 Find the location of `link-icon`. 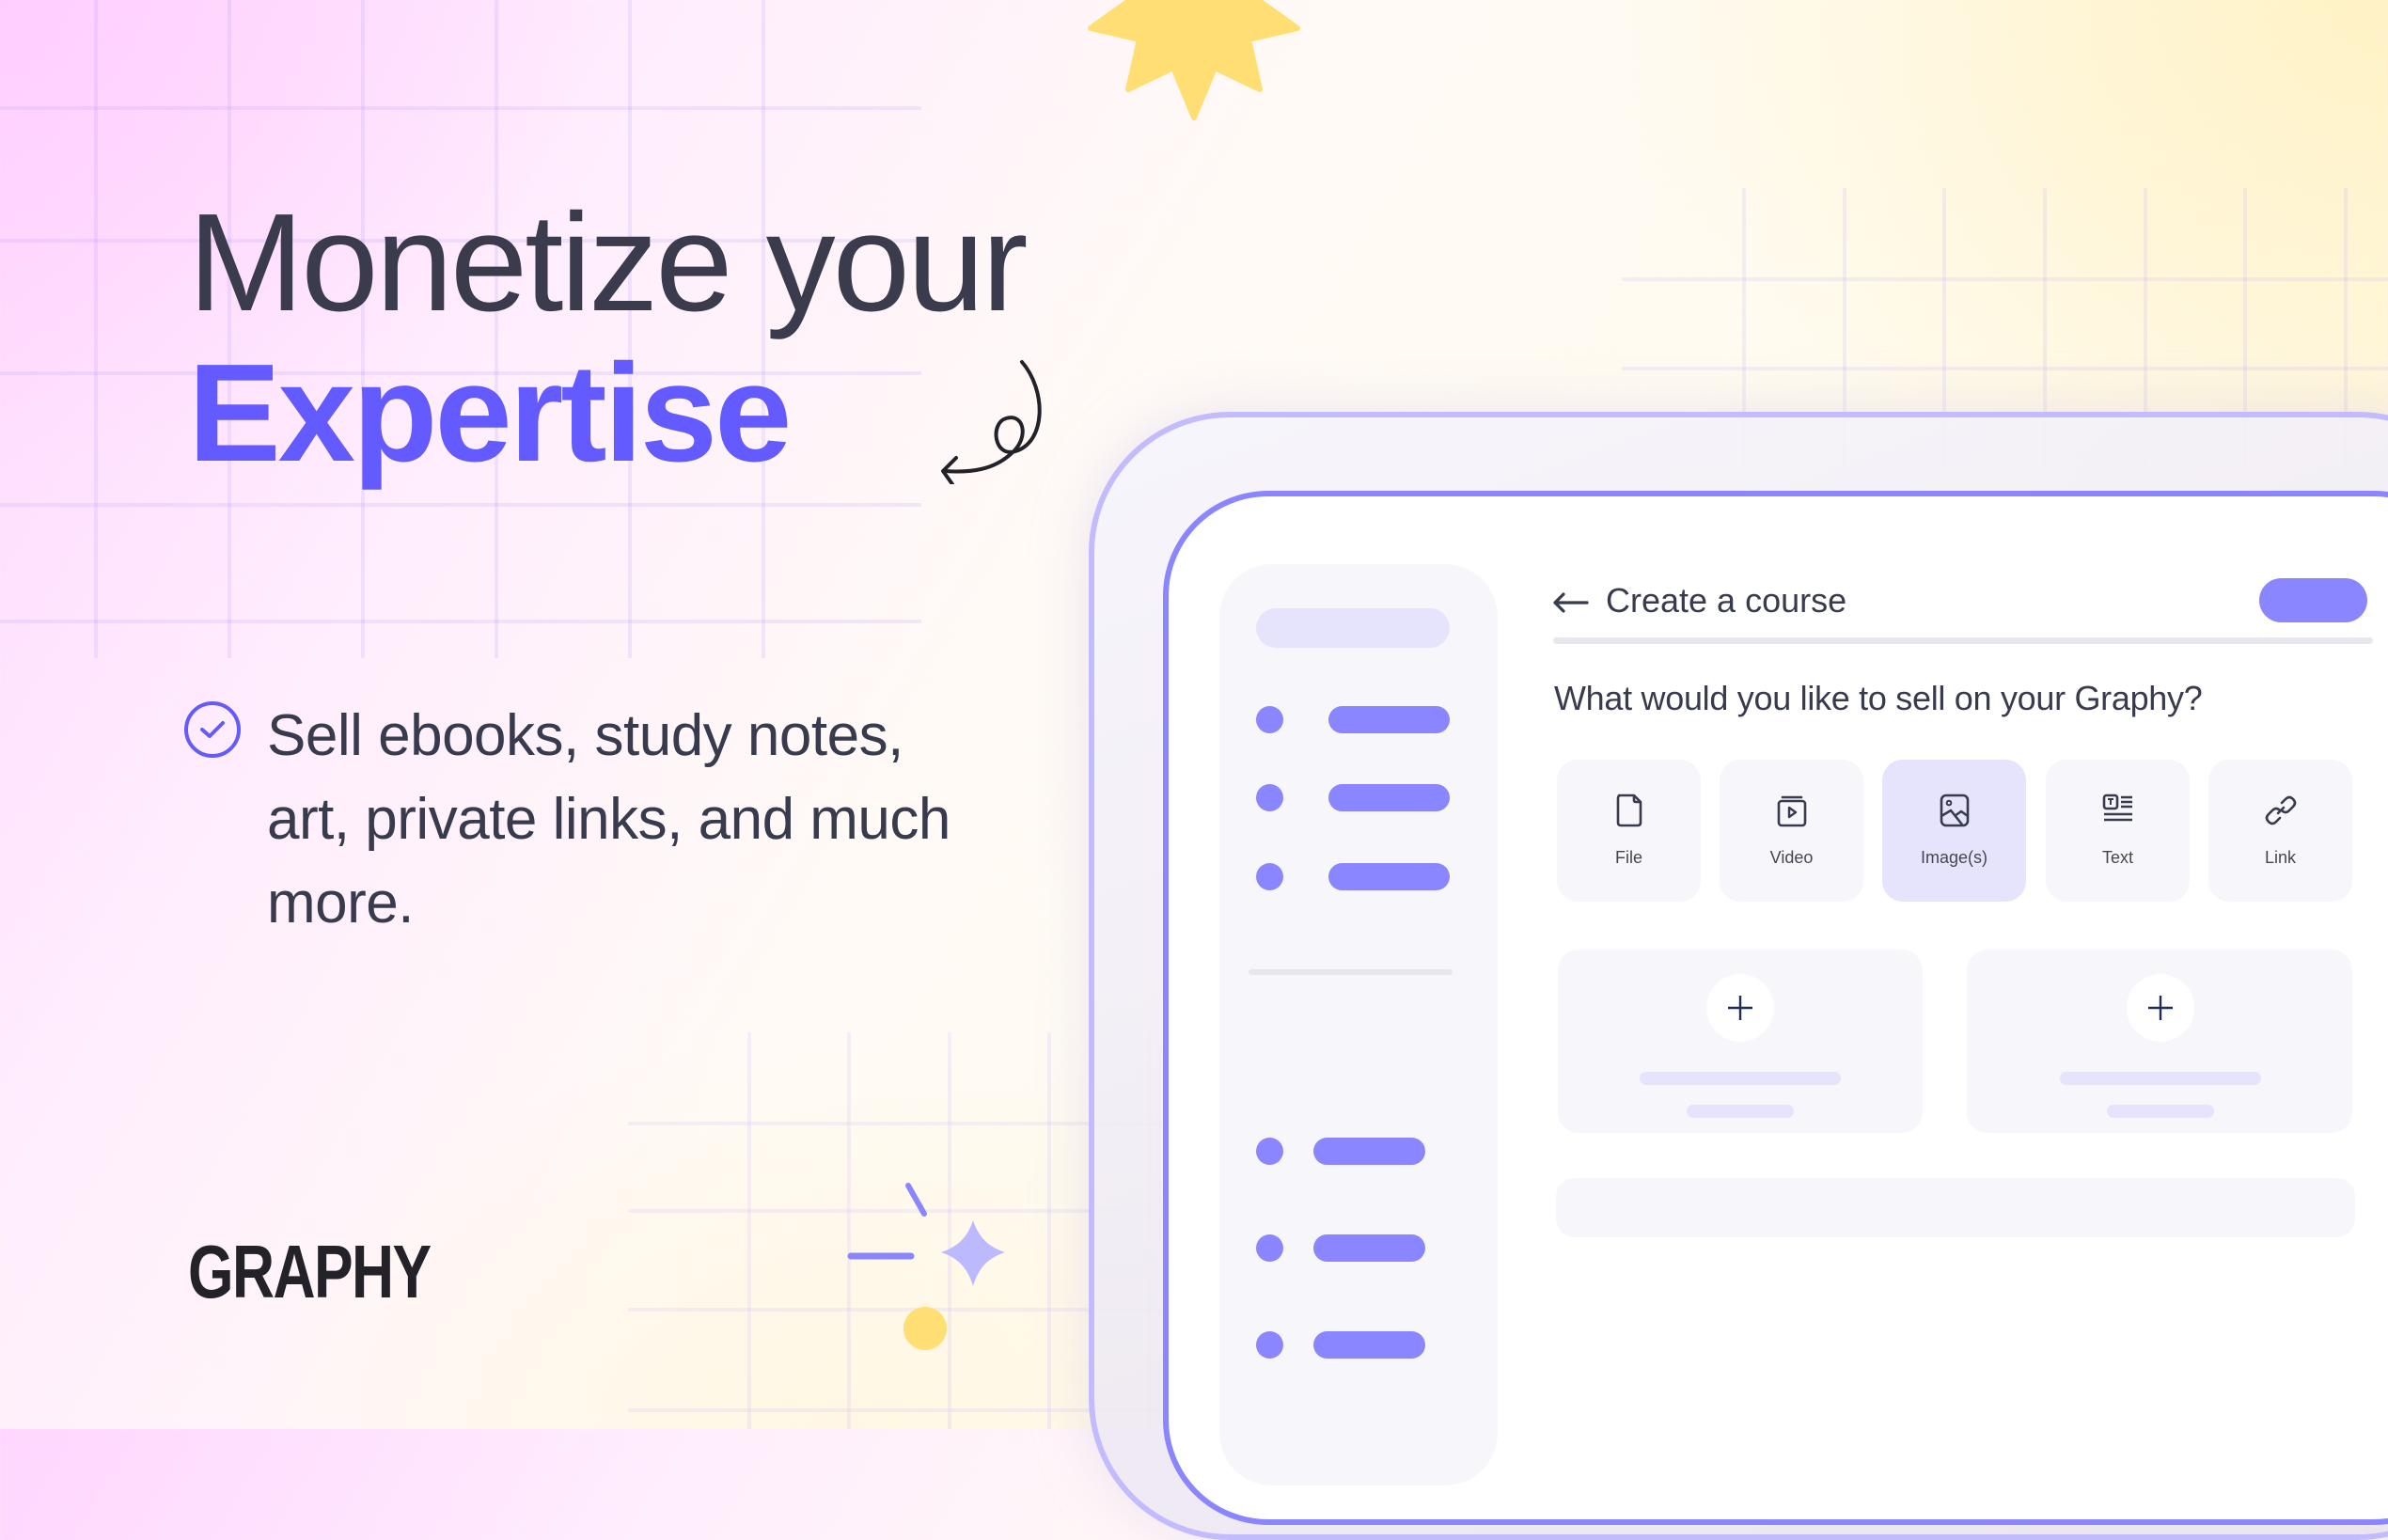

link-icon is located at coordinates (2280, 810).